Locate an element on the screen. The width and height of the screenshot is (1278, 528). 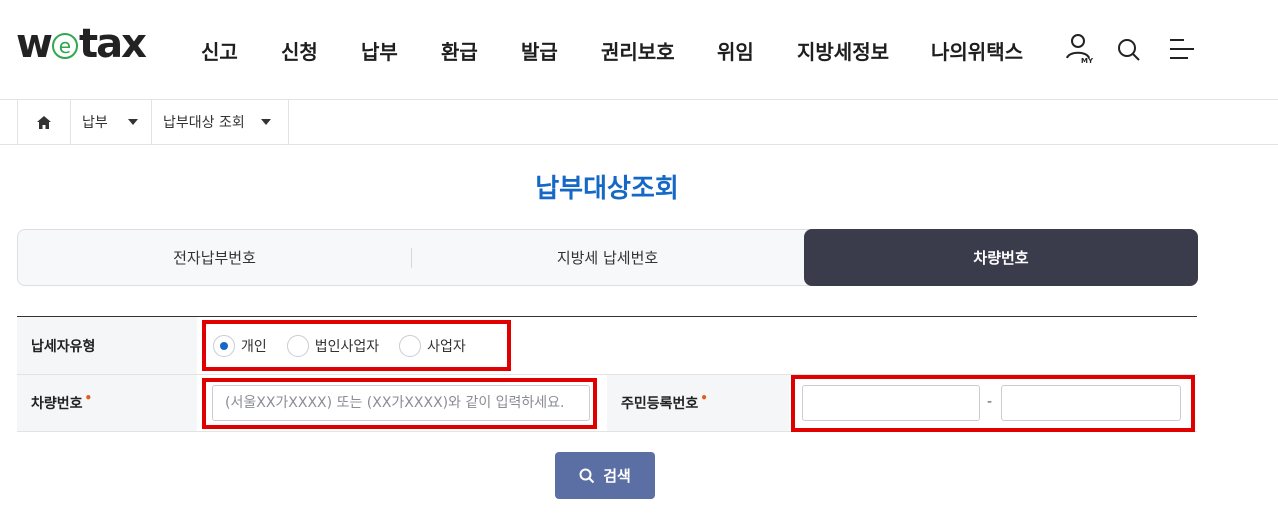
vehicle-resident-row: 차량번호• 주민등록번호• - is located at coordinates (607, 403).